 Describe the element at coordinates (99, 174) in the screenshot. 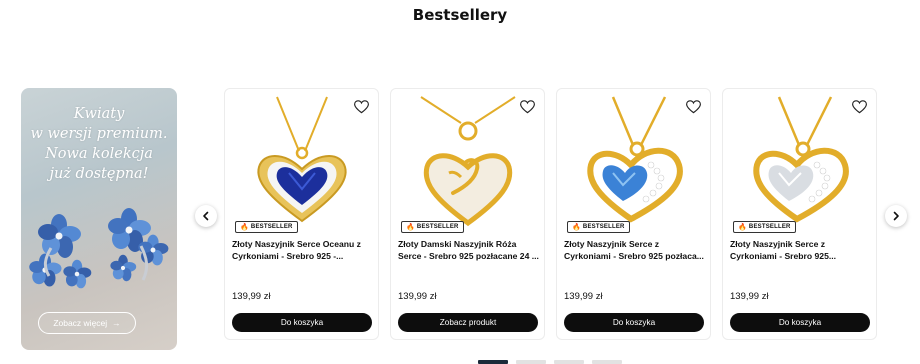

I see `promo-line-4: już dostępna!` at that location.